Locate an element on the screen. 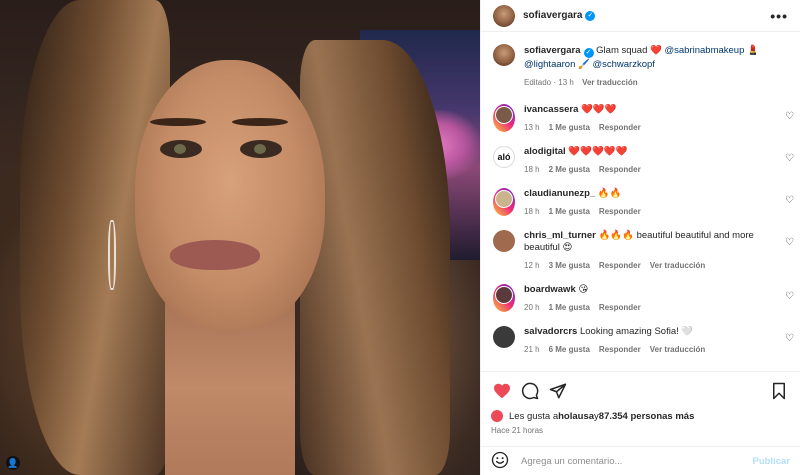 The height and width of the screenshot is (475, 800). comment-row: boardwawk 😘 20 h 1 Me gusta Responder ♡ is located at coordinates (640, 298).